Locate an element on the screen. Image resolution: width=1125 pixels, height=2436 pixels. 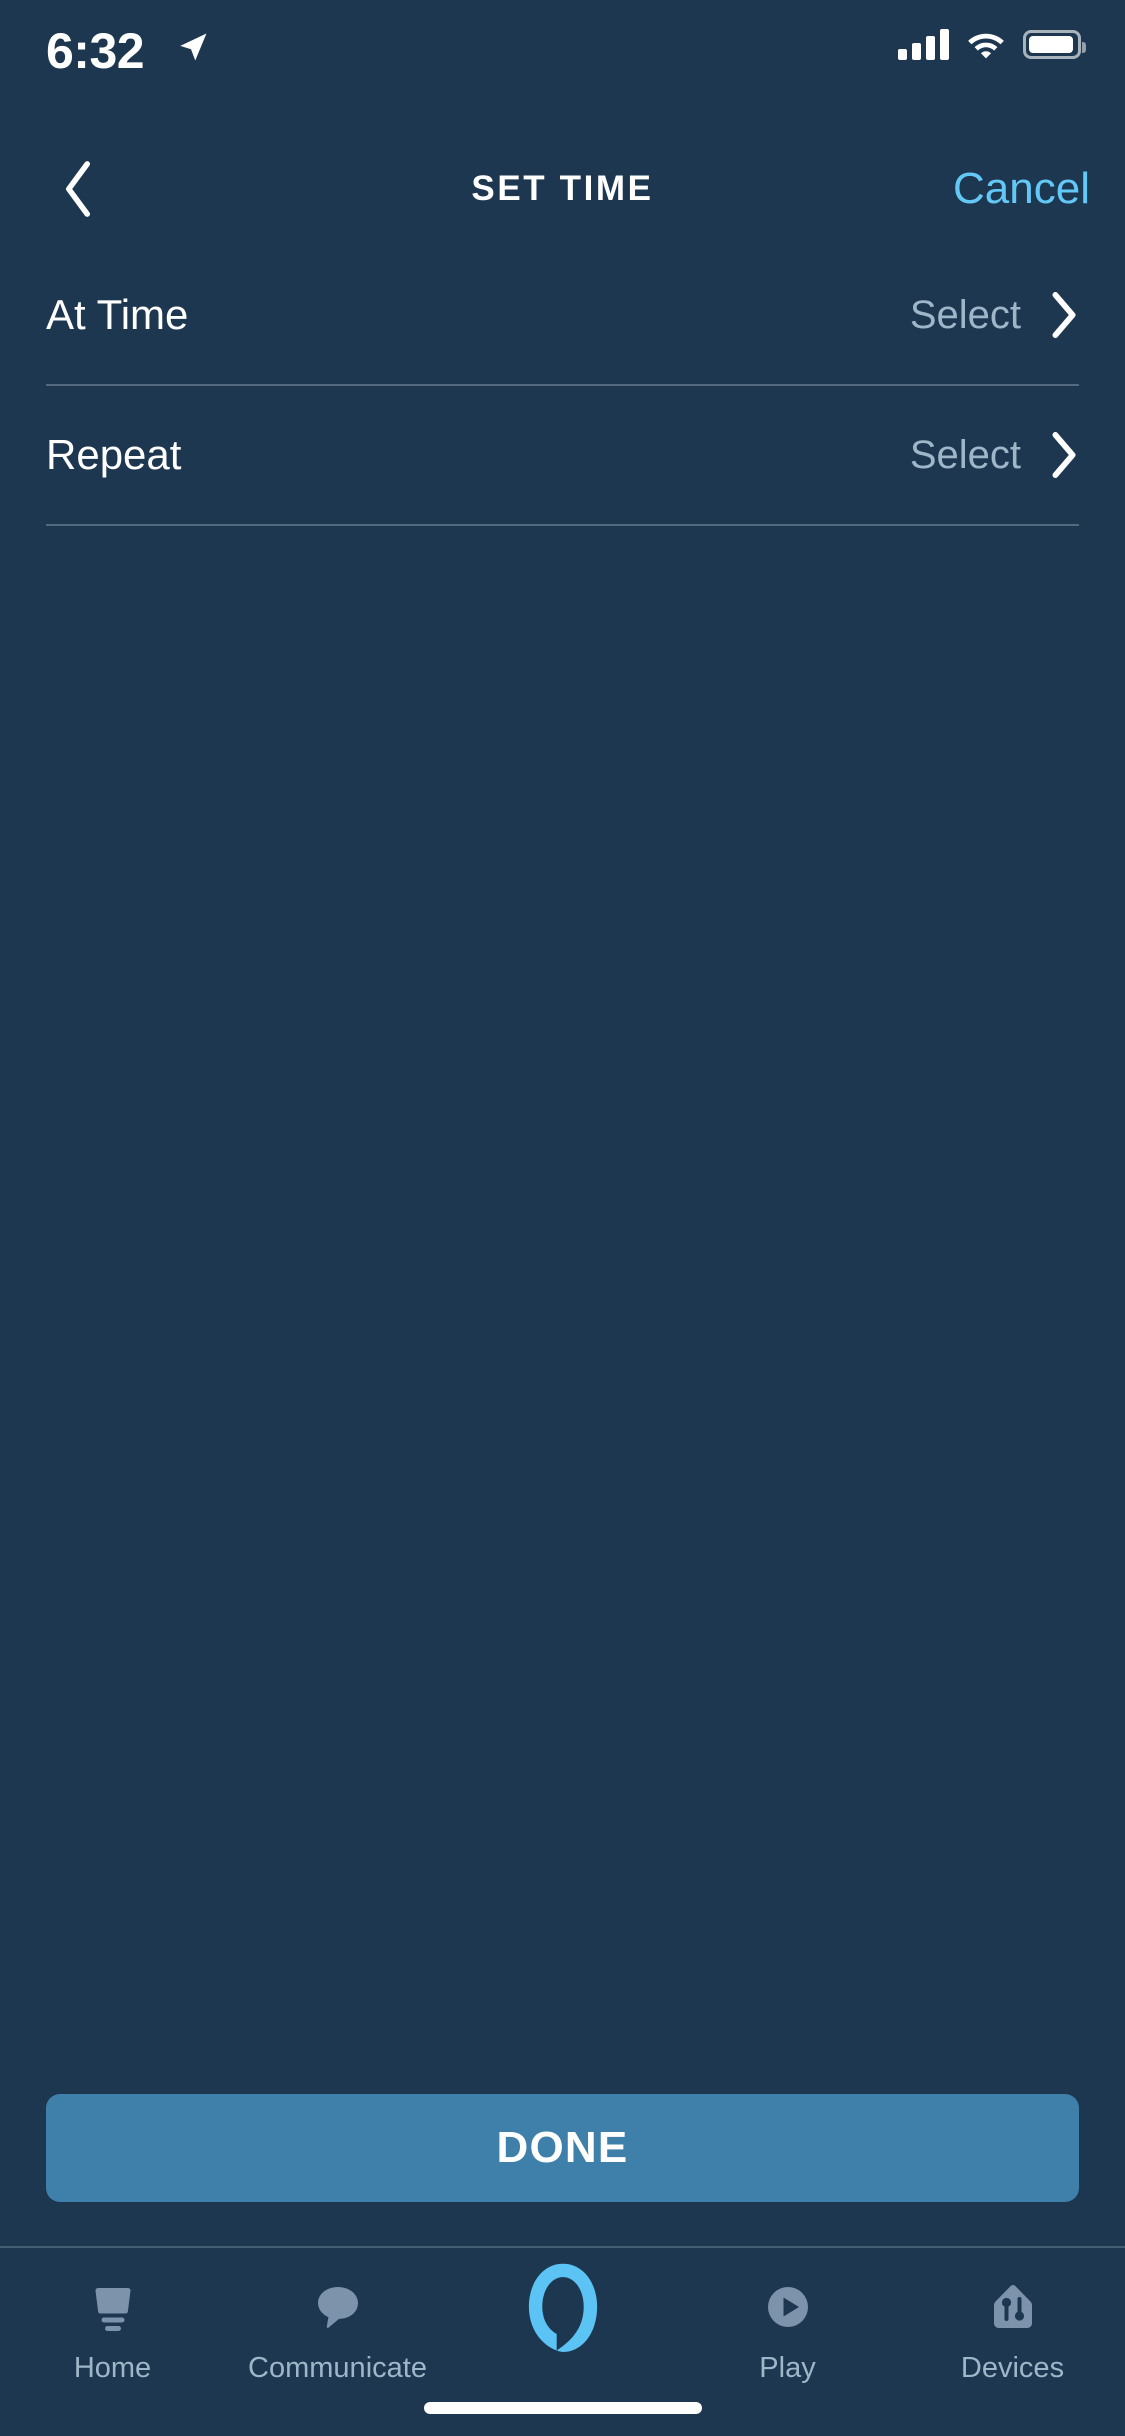
location-arrow-icon is located at coordinates (193, 47).